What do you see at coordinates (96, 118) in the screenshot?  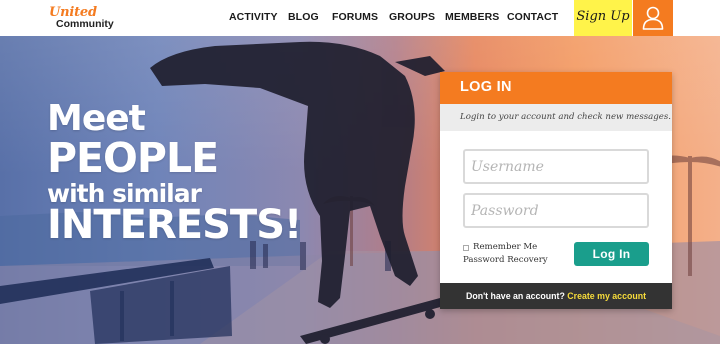 I see `hero-line-1: Meet` at bounding box center [96, 118].